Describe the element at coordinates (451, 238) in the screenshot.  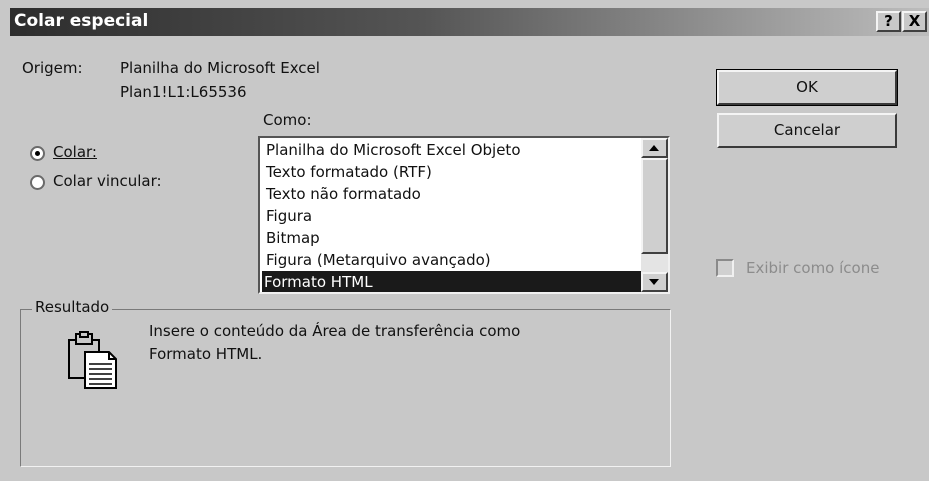
I see `list-item: Bitmap` at that location.